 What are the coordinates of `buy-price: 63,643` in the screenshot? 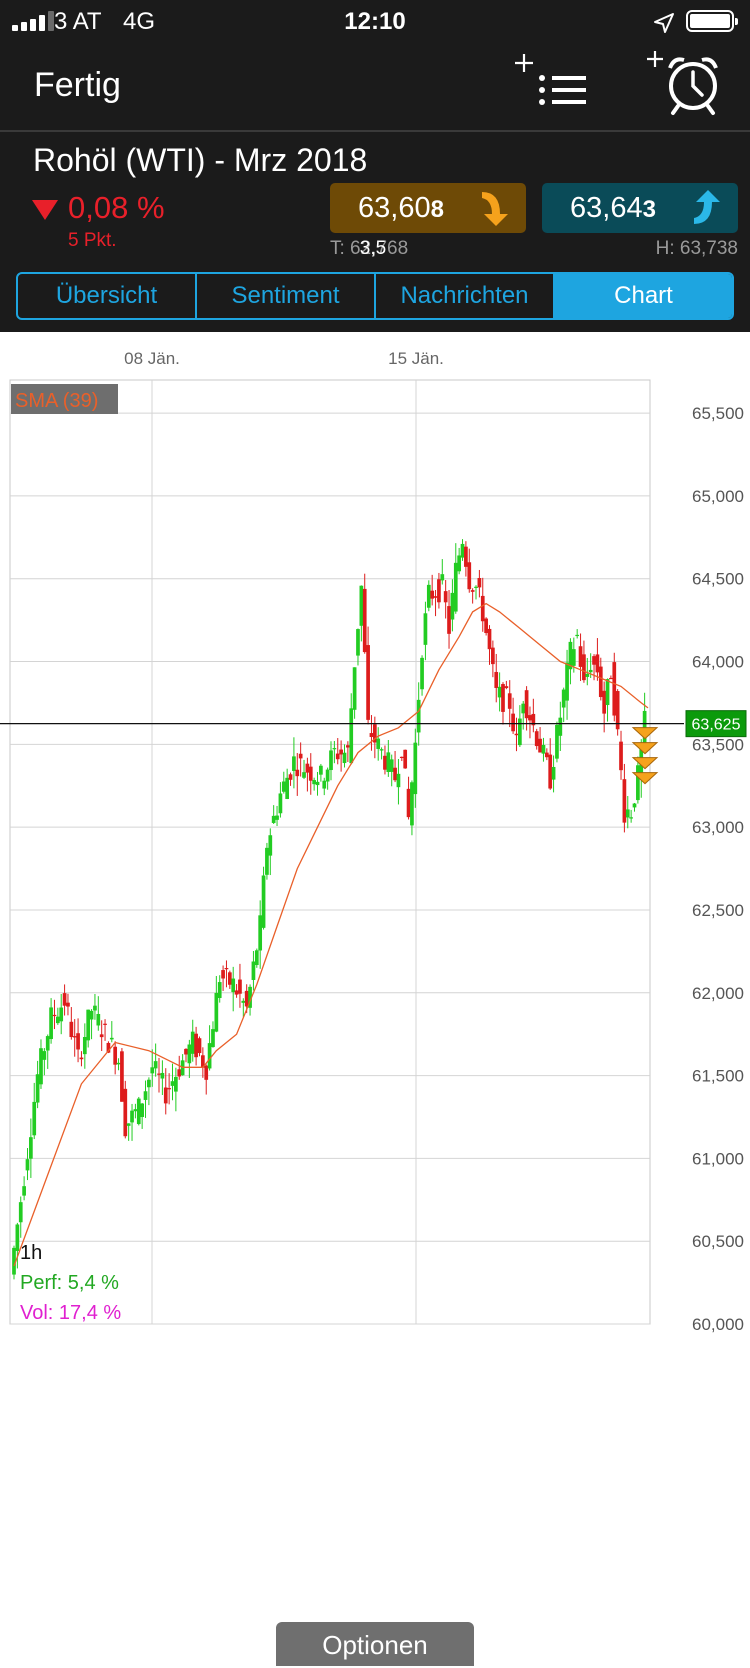 It's located at (613, 208).